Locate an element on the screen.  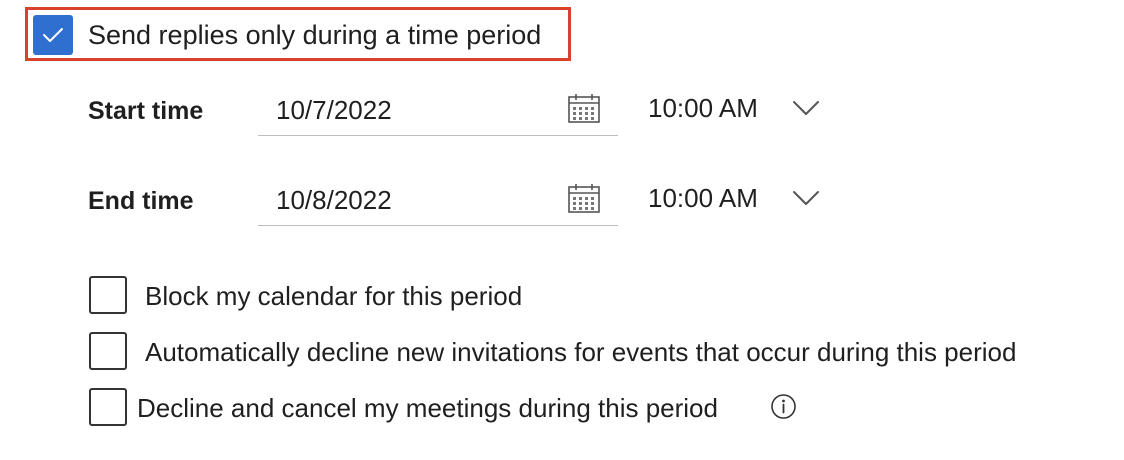
end-date-value: 10/8/2022 is located at coordinates (334, 200).